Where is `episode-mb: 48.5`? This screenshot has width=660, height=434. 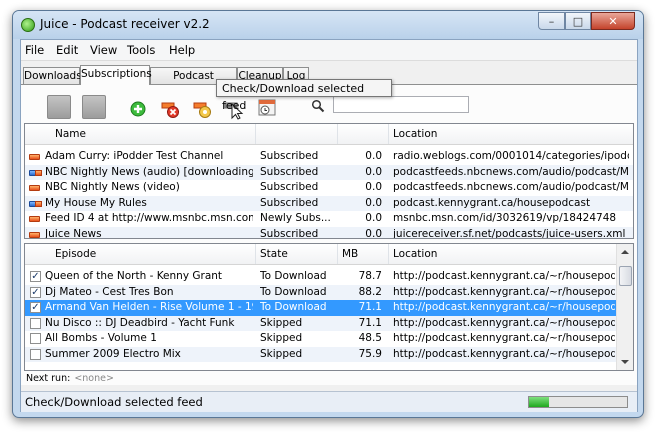
episode-mb: 48.5 is located at coordinates (370, 338).